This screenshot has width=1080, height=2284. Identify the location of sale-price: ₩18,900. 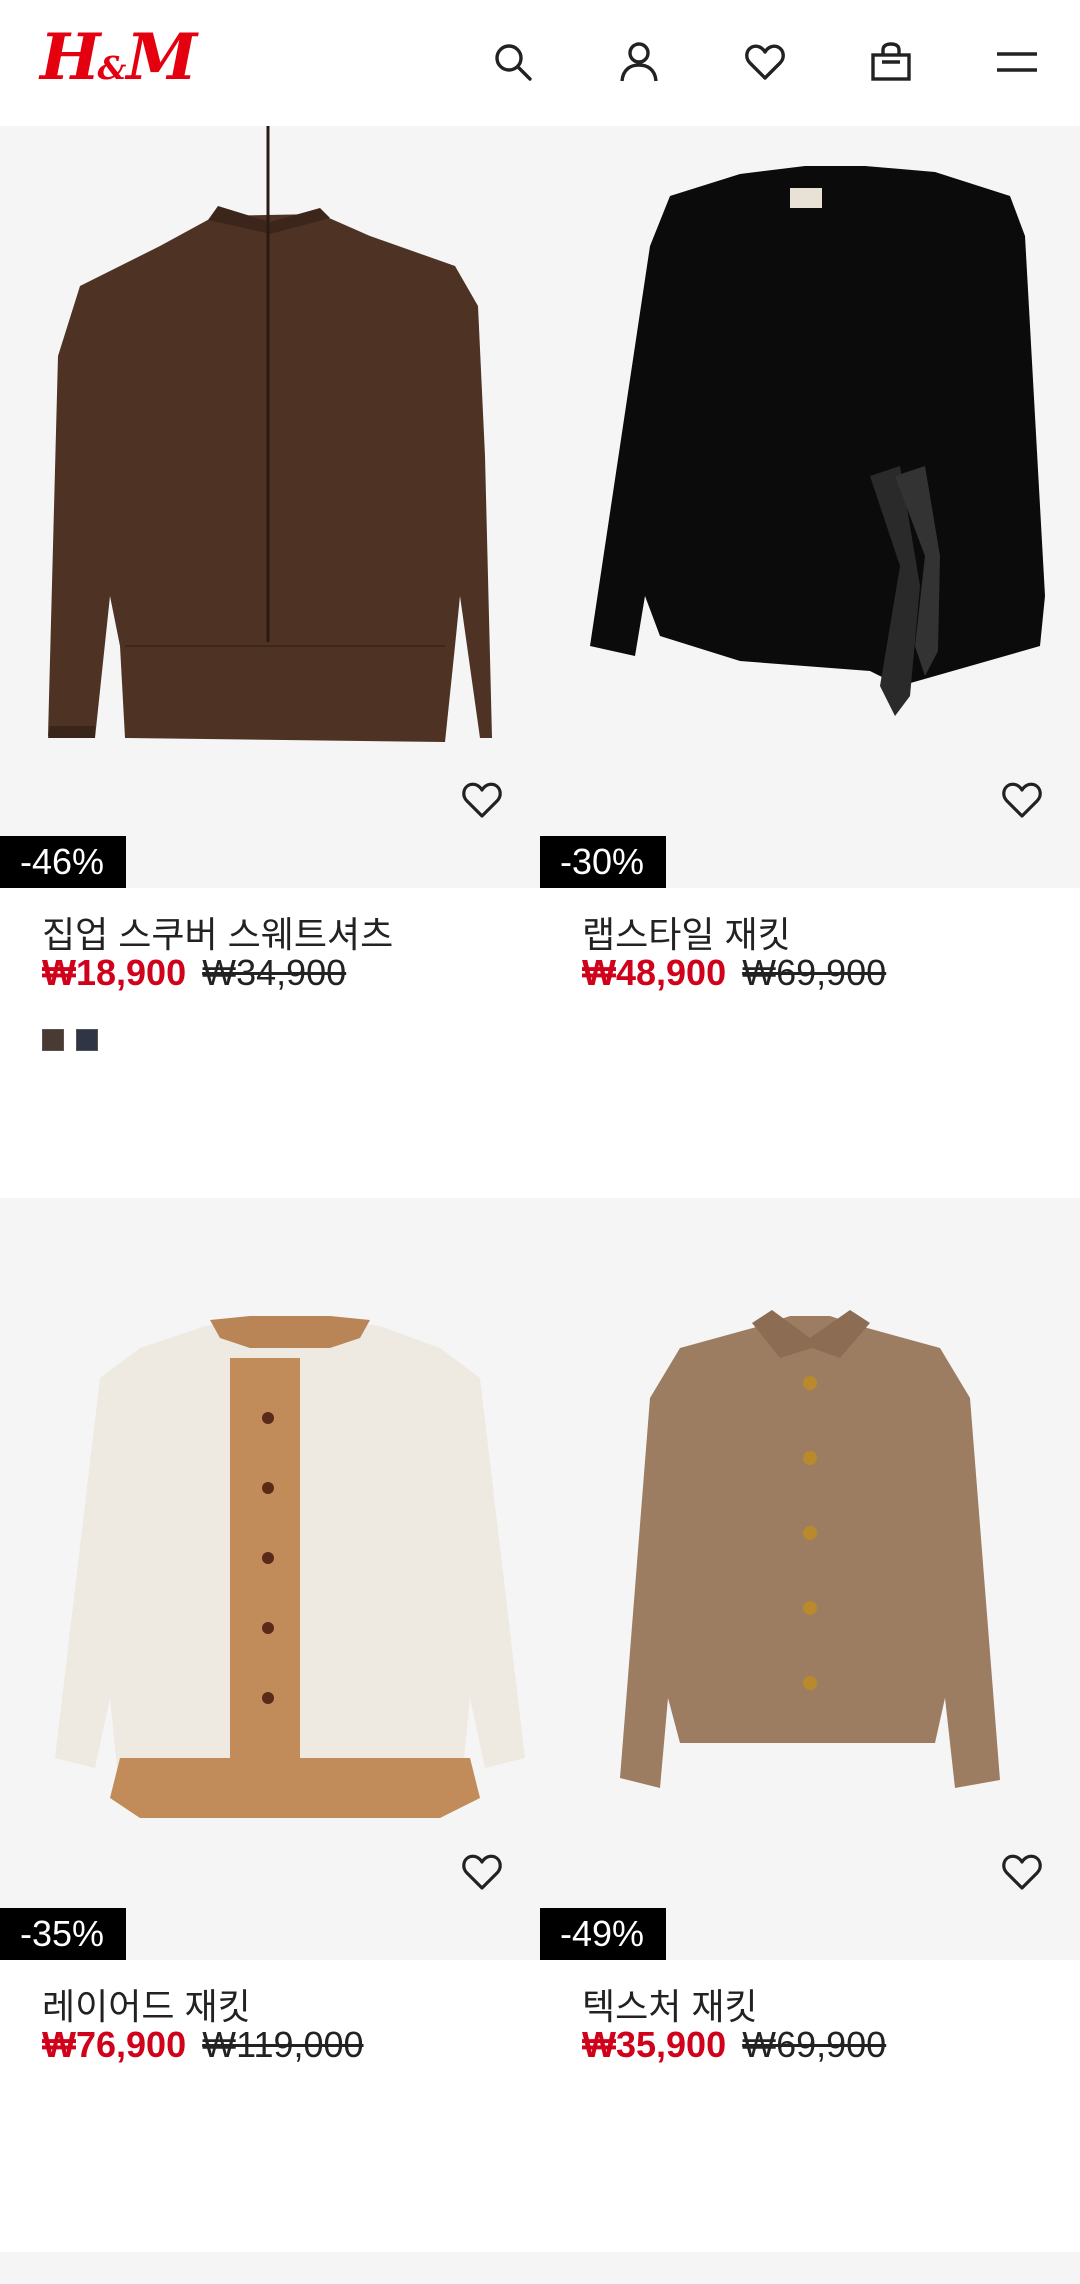
(114, 972).